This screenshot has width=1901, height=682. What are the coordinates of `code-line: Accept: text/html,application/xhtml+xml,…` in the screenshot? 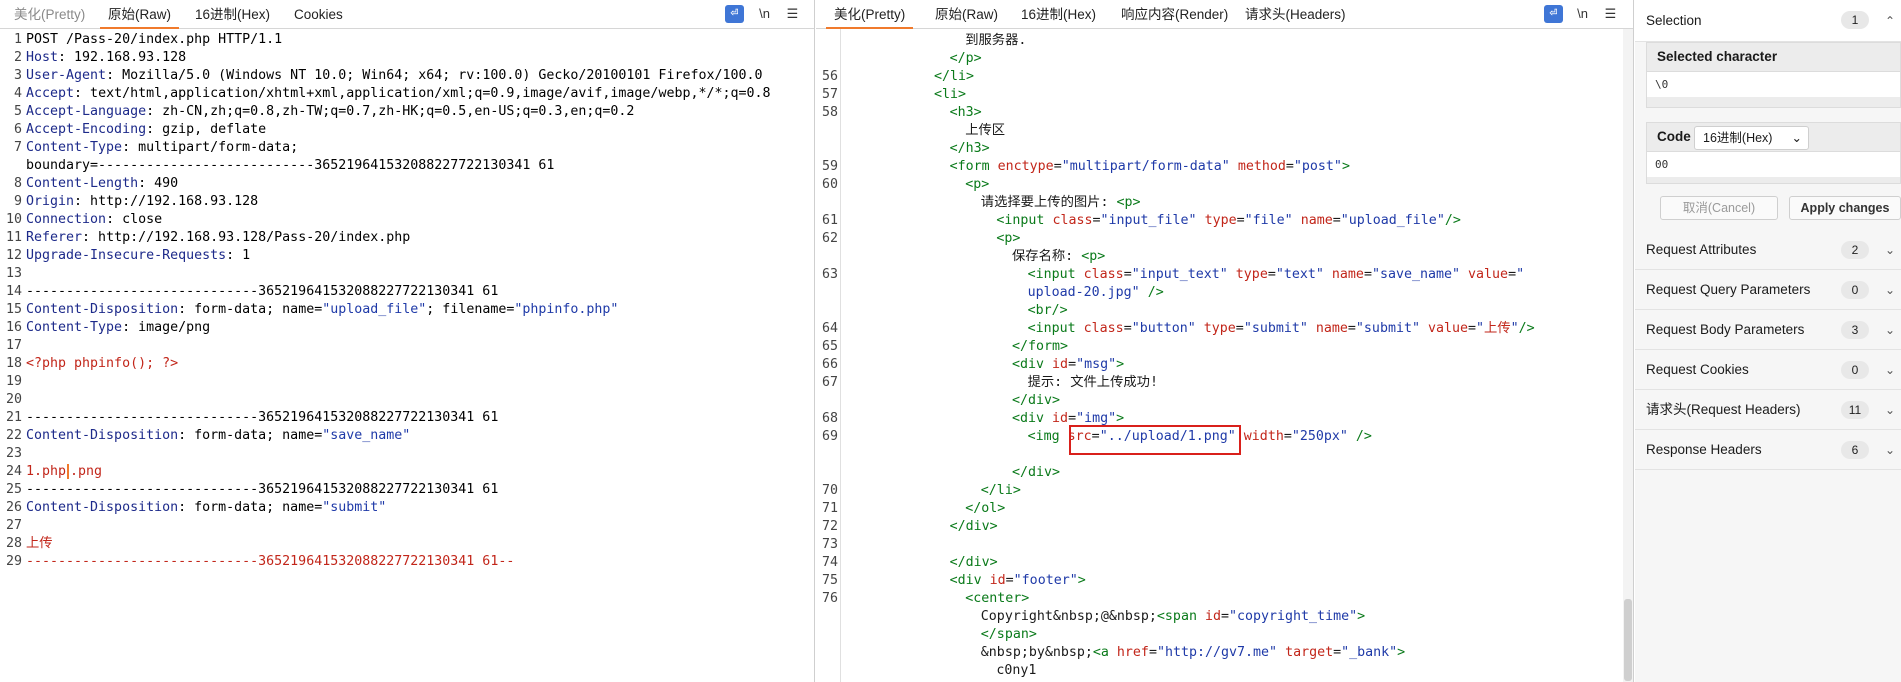 It's located at (398, 94).